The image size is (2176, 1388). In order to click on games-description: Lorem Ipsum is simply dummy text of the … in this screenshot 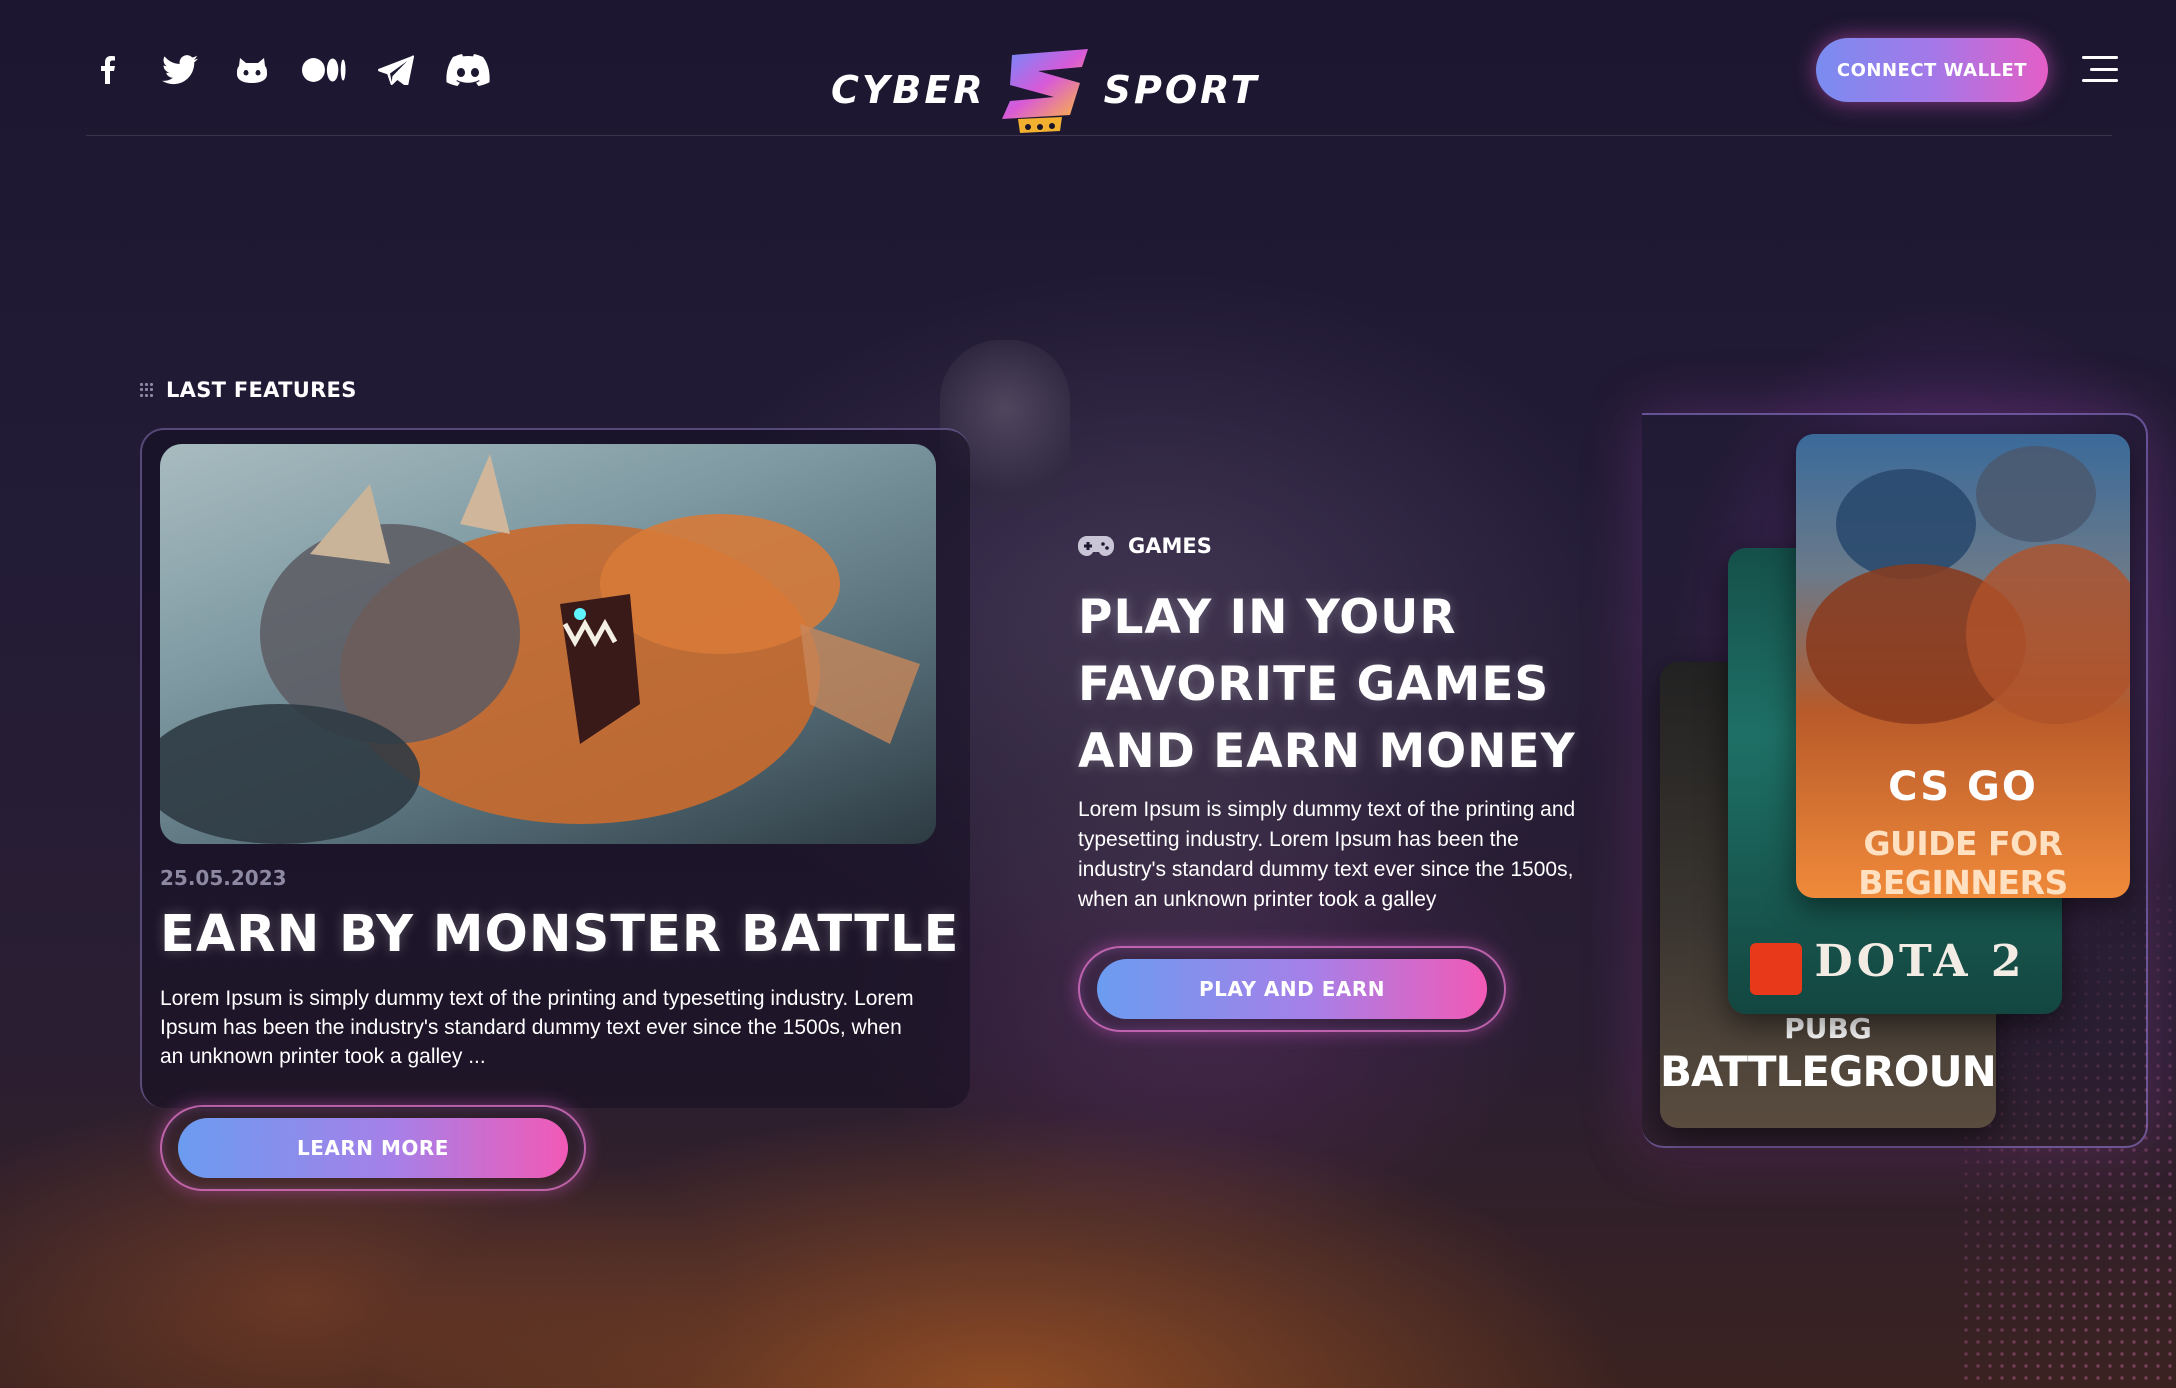, I will do `click(1327, 854)`.